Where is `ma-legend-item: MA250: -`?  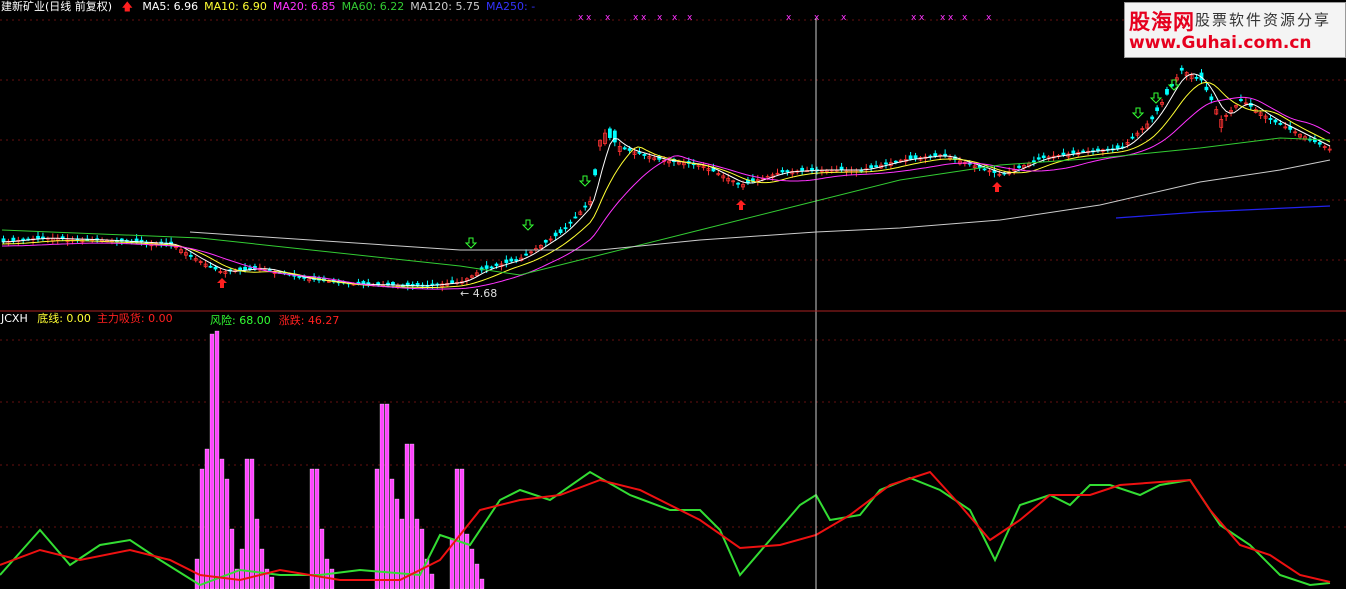
ma-legend-item: MA250: - is located at coordinates (511, 6).